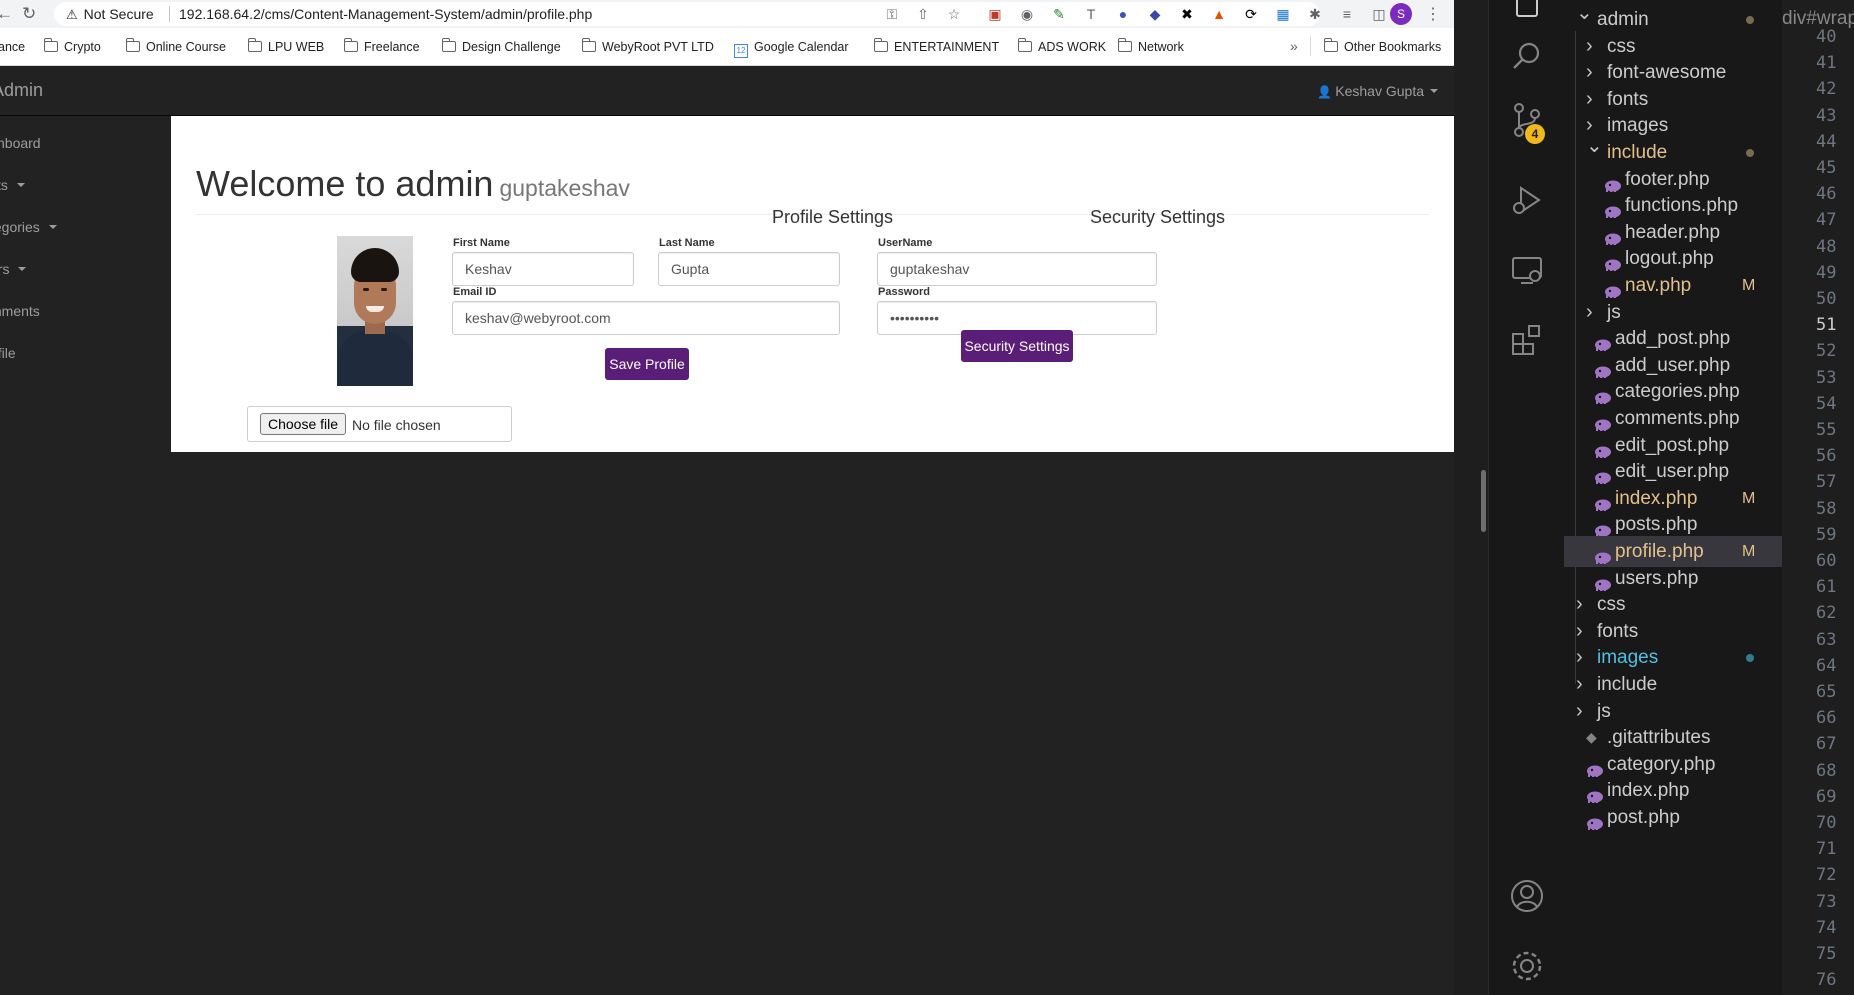 This screenshot has width=1854, height=995. Describe the element at coordinates (1826, 482) in the screenshot. I see `line-number: 57` at that location.